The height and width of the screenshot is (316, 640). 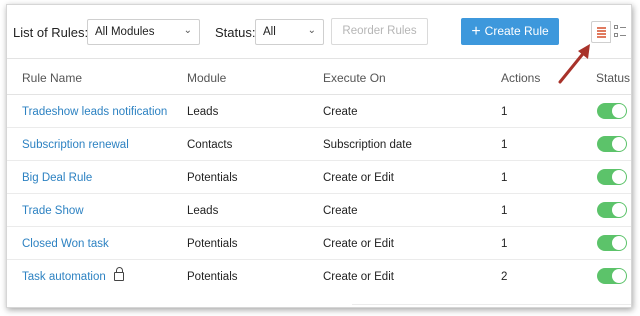 What do you see at coordinates (504, 277) in the screenshot?
I see `actions-cell: 2` at bounding box center [504, 277].